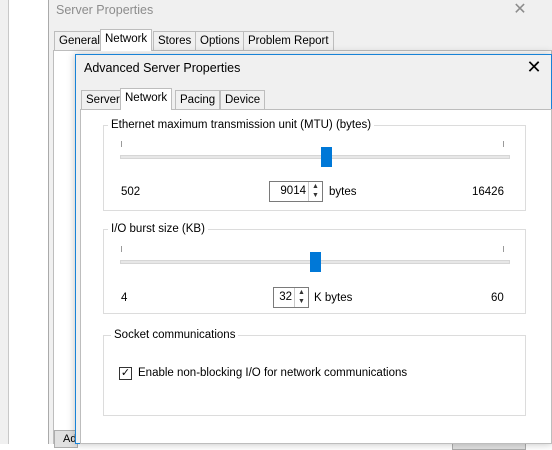  What do you see at coordinates (315, 262) in the screenshot?
I see `burst-slider-thumb` at bounding box center [315, 262].